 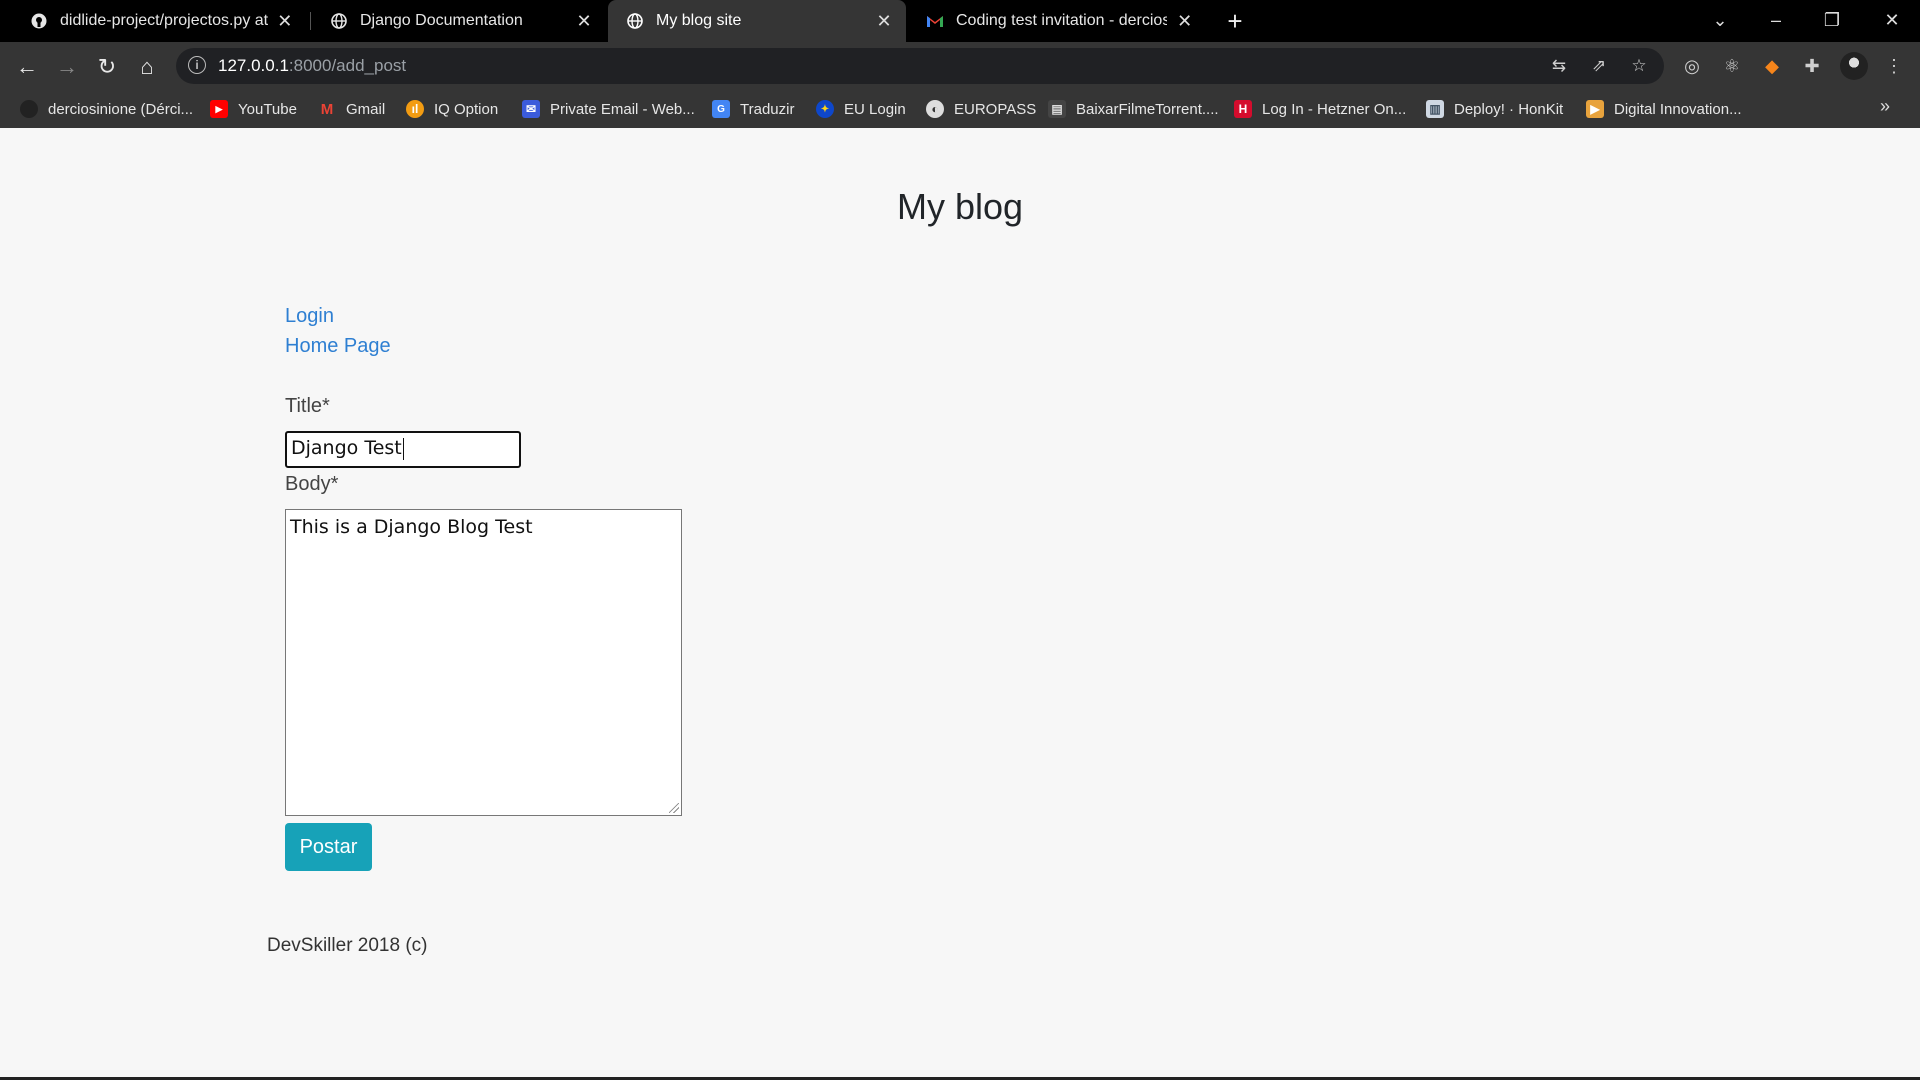 What do you see at coordinates (1692, 66) in the screenshot?
I see `extension-target-icon: ◎` at bounding box center [1692, 66].